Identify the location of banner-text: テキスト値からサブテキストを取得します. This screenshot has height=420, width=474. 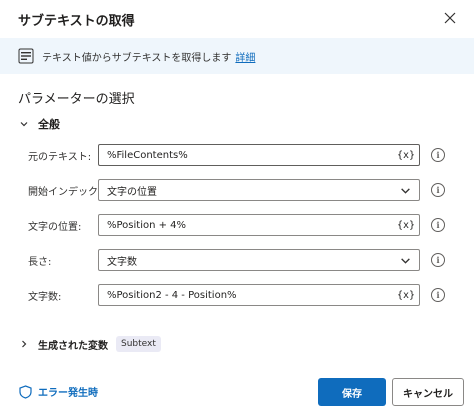
(137, 58).